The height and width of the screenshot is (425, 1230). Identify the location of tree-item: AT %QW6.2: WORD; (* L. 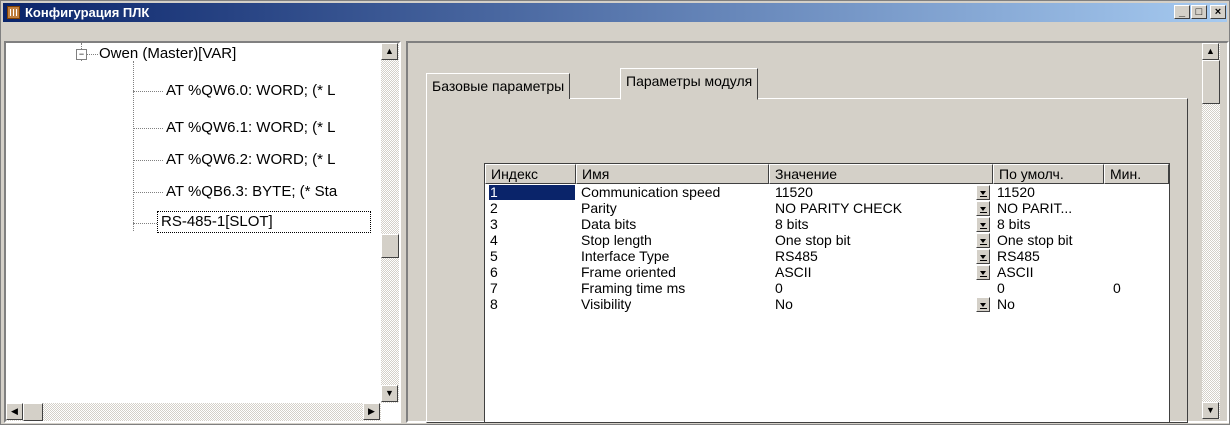
(250, 160).